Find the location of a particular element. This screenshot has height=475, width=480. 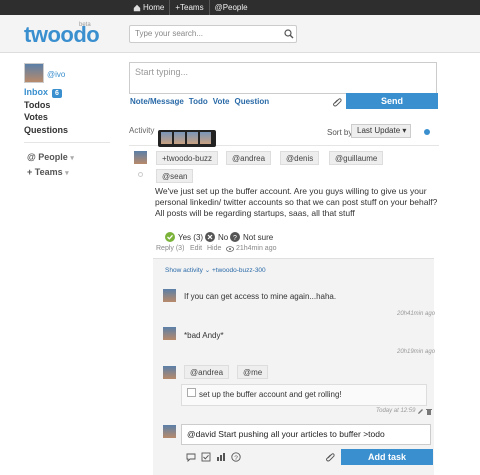

post-timestamp: 21h4min ago is located at coordinates (256, 248).